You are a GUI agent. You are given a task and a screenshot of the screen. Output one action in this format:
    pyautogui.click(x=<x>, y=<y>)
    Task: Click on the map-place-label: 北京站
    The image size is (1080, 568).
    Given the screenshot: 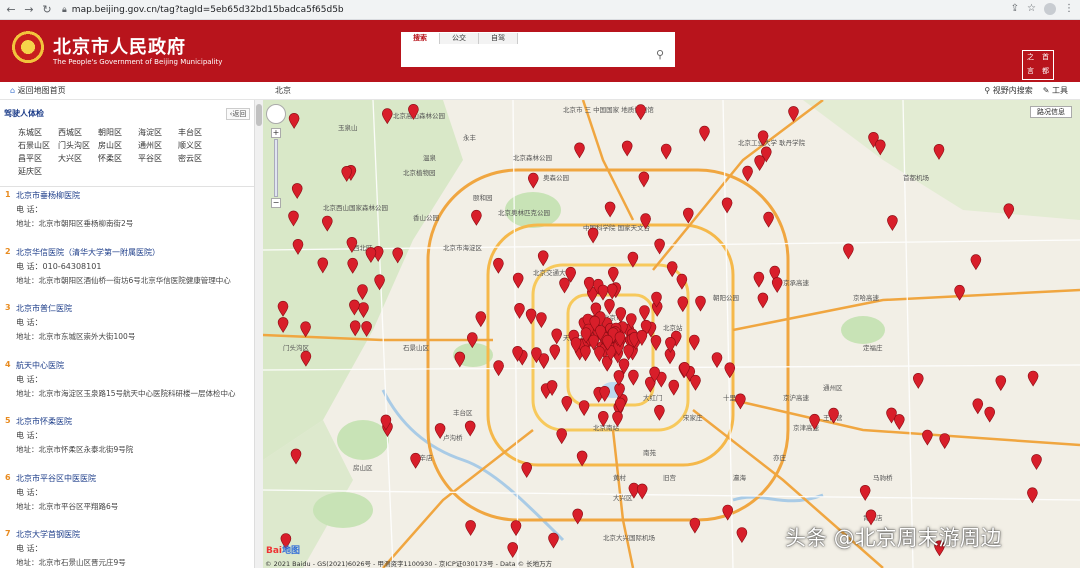 What is the action you would take?
    pyautogui.click(x=673, y=327)
    